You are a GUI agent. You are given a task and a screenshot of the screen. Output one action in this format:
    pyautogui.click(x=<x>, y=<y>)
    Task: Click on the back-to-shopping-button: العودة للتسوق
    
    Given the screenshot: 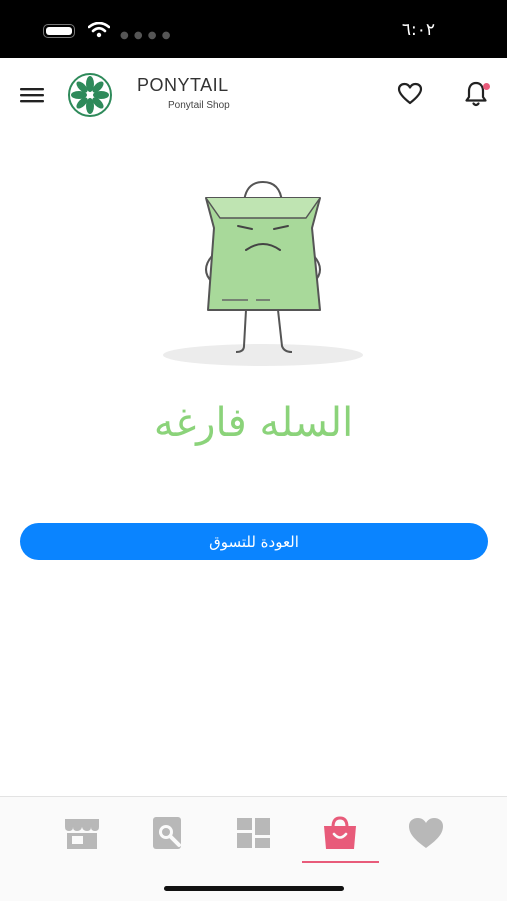 What is the action you would take?
    pyautogui.click(x=254, y=541)
    